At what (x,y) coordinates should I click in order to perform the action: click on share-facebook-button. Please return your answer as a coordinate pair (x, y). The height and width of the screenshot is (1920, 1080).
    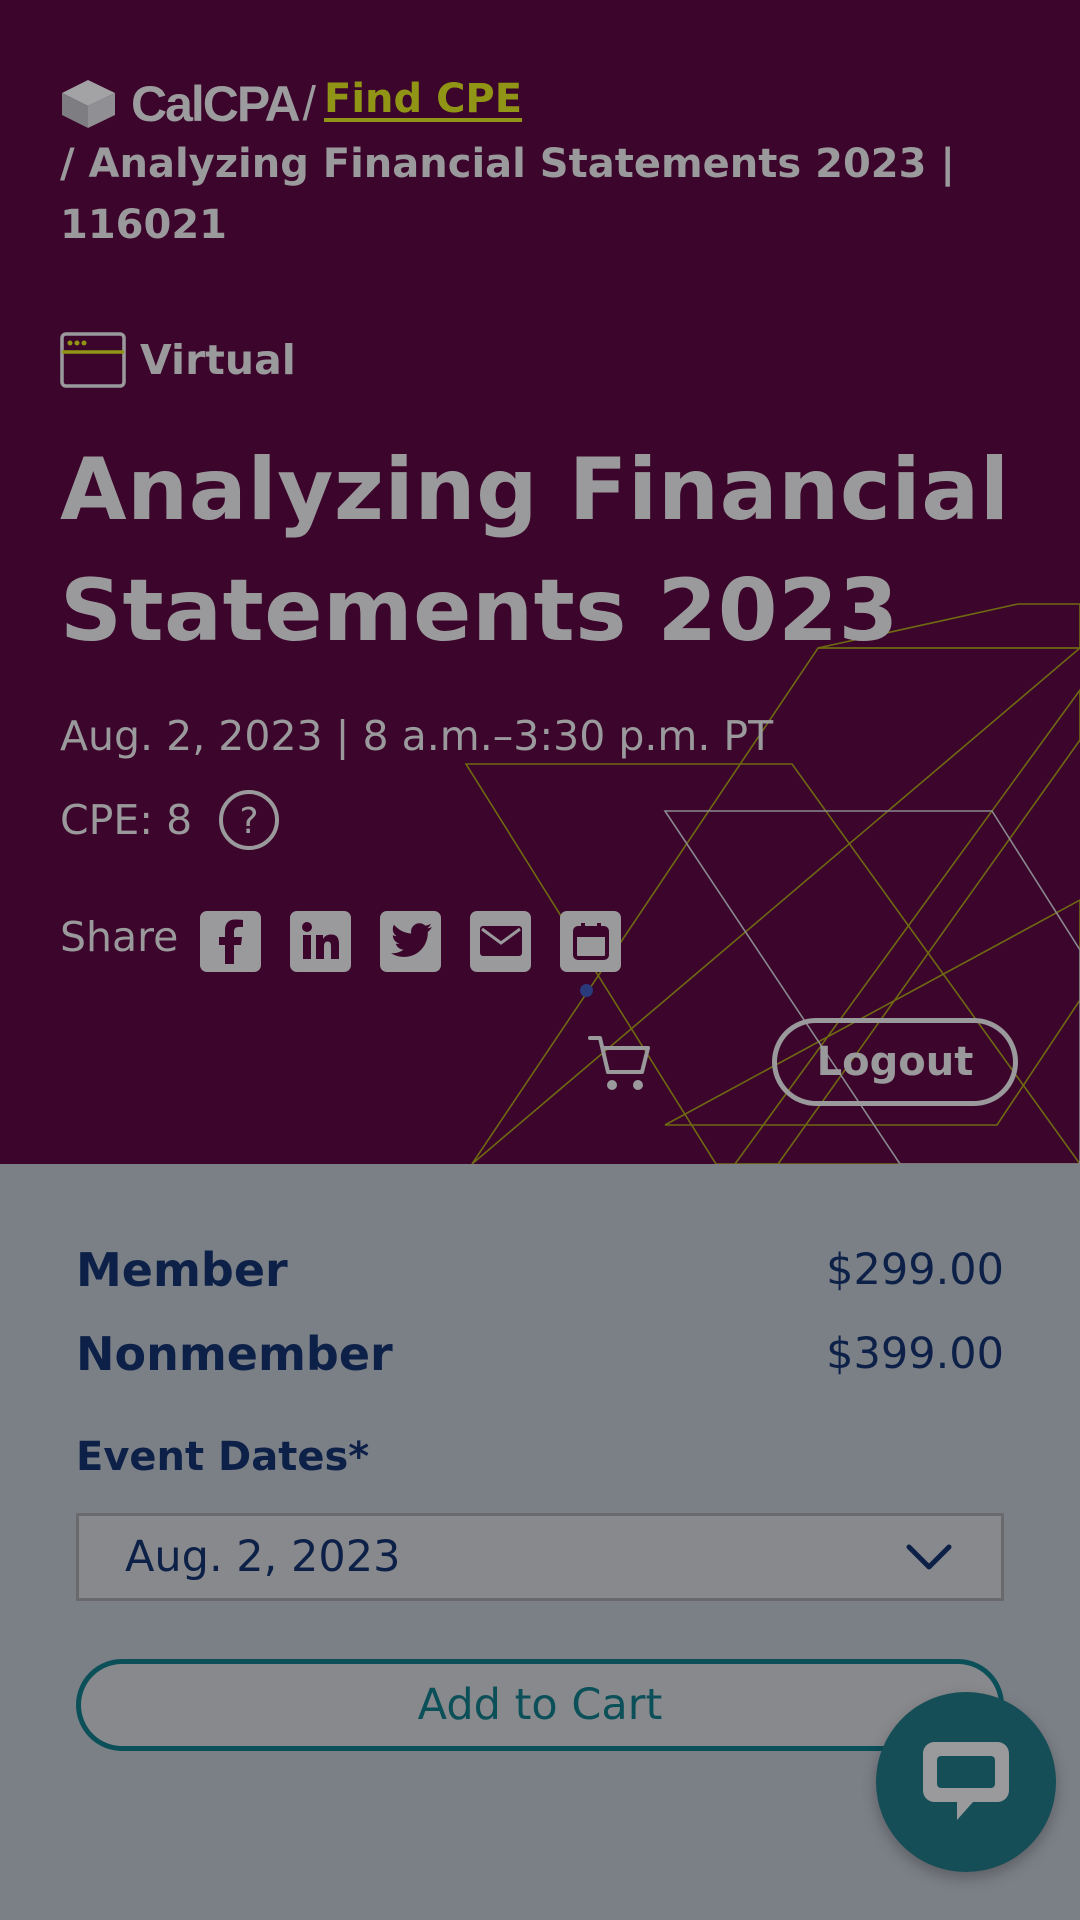
    Looking at the image, I should click on (231, 941).